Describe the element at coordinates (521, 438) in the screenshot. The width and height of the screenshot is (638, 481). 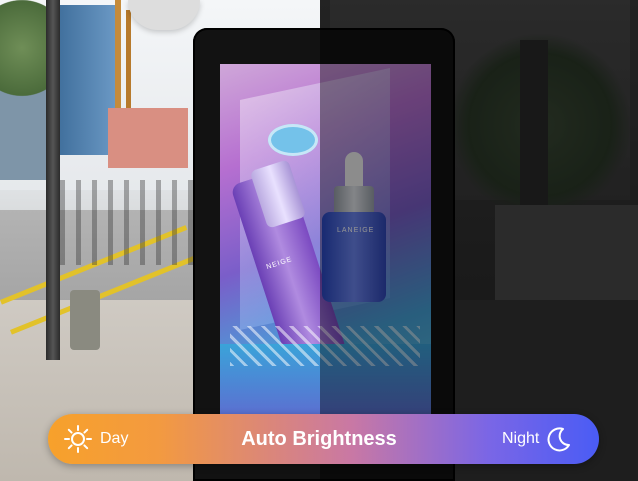
I see `night-label: Night` at that location.